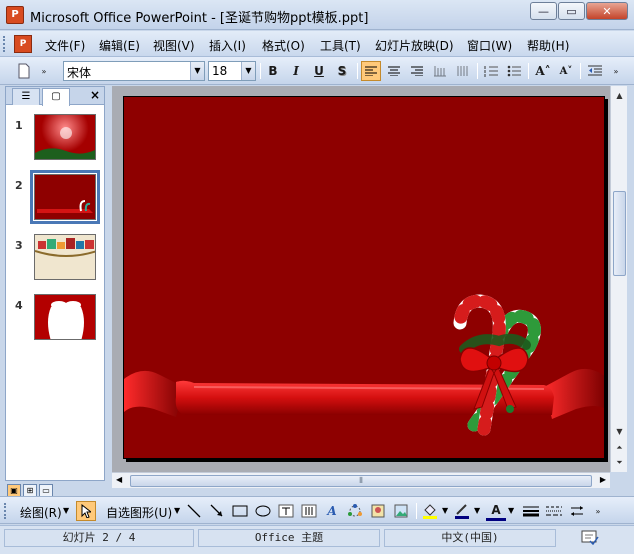  What do you see at coordinates (577, 511) in the screenshot?
I see `arrow-style-icon` at bounding box center [577, 511].